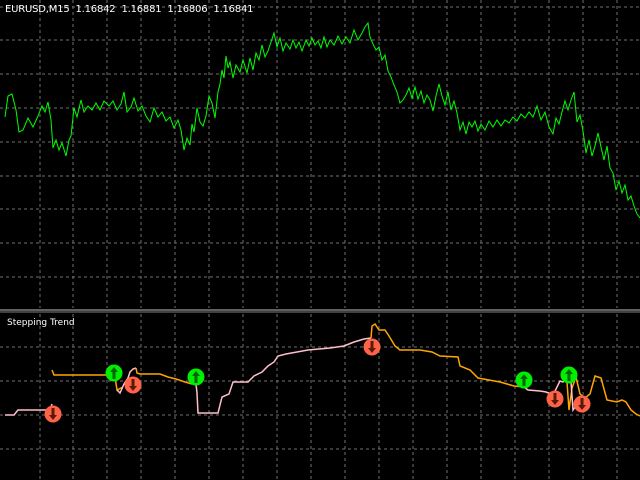 The width and height of the screenshot is (640, 480). I want to click on open-price: 1.16842, so click(95, 9).